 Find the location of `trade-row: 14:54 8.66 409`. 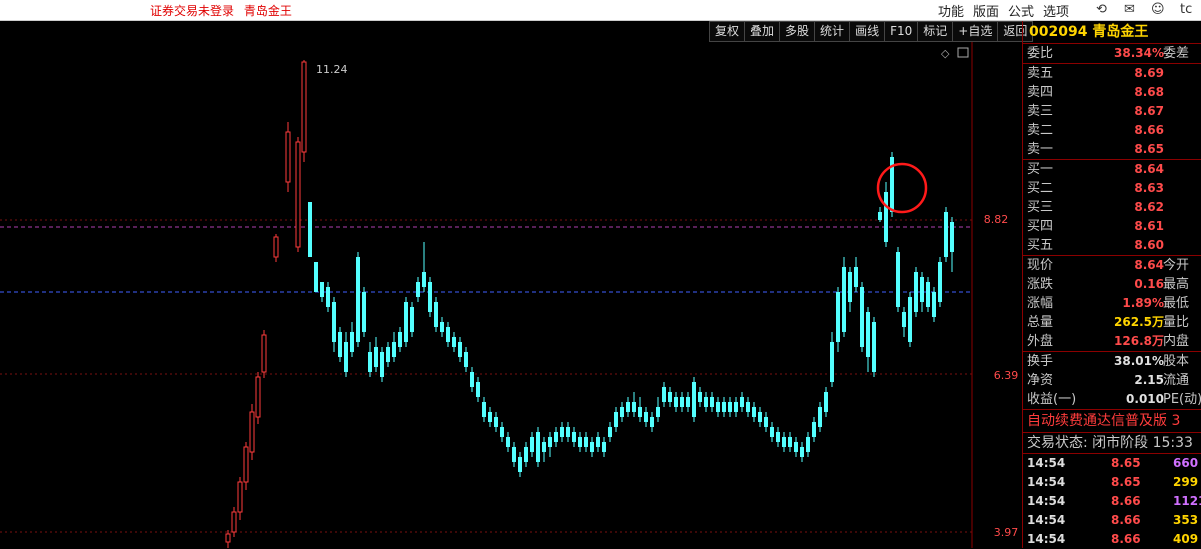

trade-row: 14:54 8.66 409 is located at coordinates (1113, 539).